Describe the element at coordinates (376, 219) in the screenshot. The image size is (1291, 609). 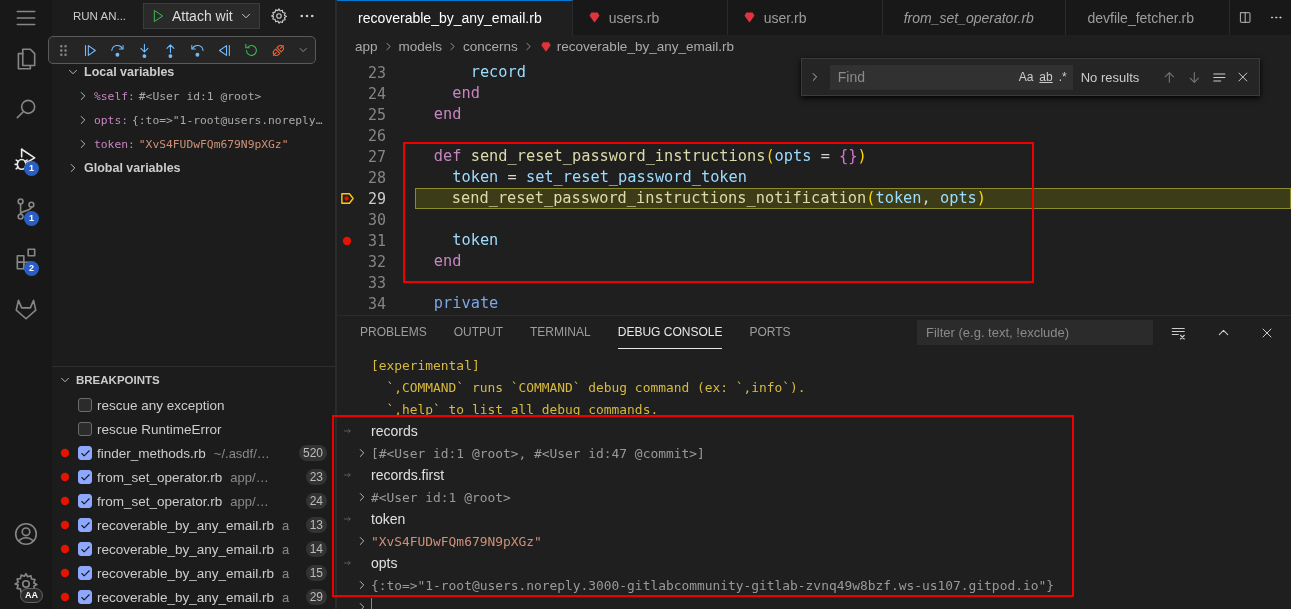
I see `line-number: 30` at that location.